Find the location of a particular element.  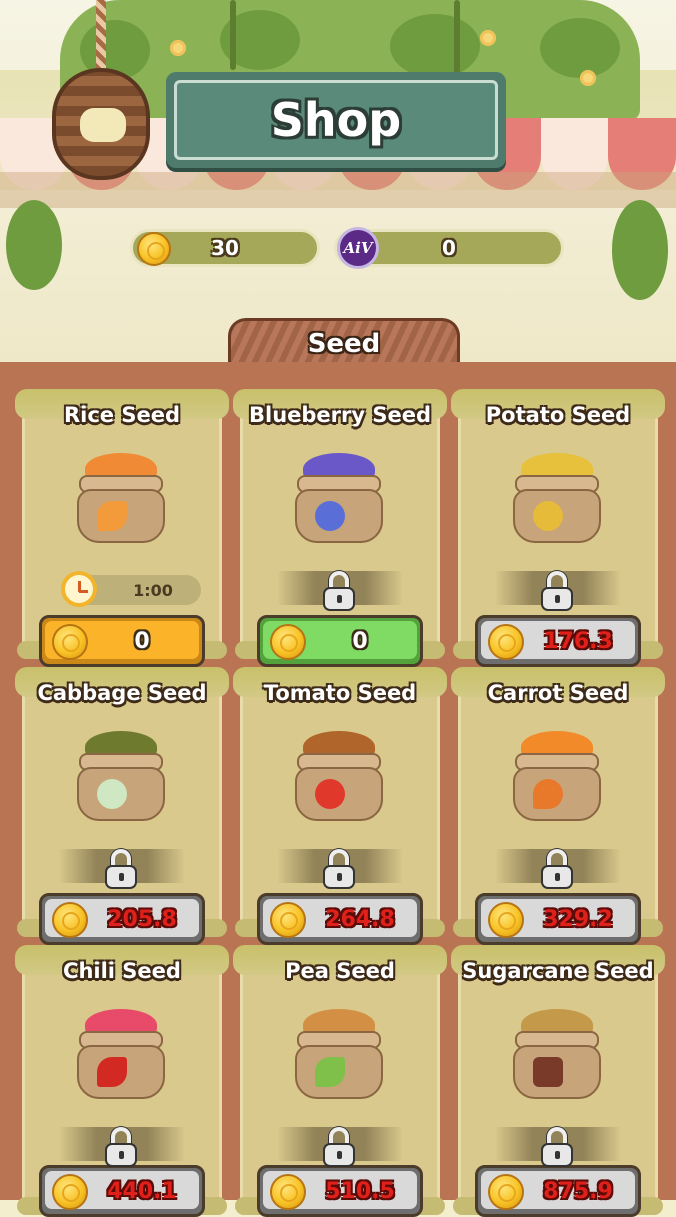

buy-button-carrot: 329.2 is located at coordinates (558, 919).